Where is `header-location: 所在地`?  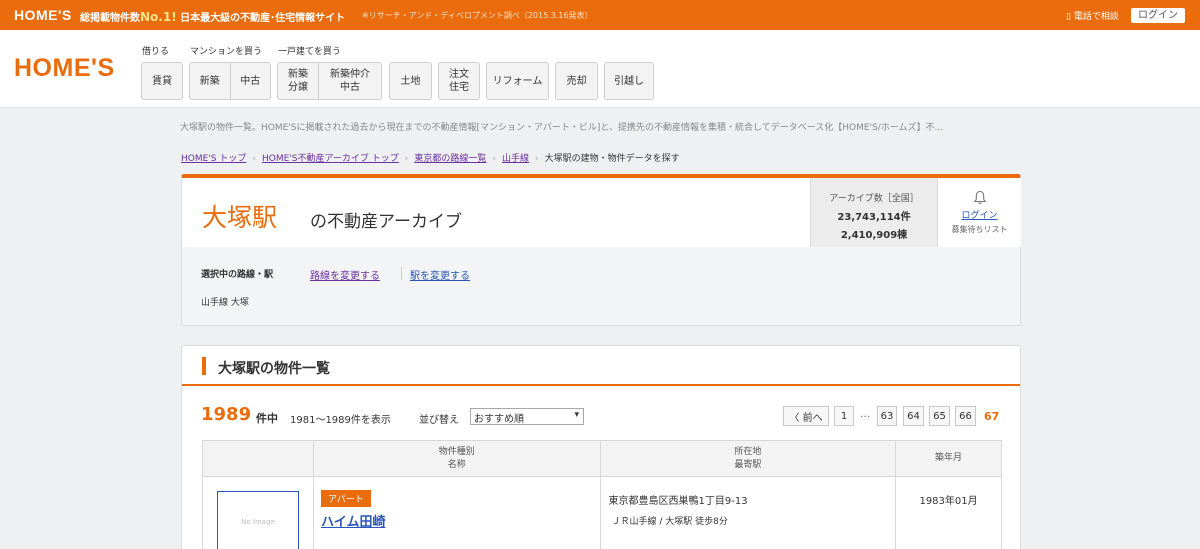
header-location: 所在地 is located at coordinates (748, 451).